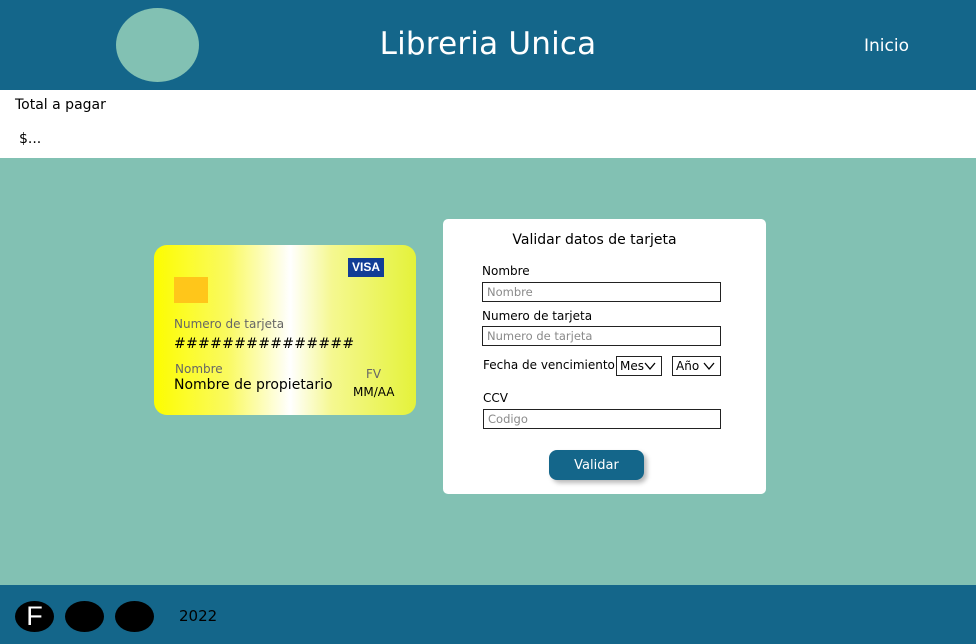 This screenshot has height=644, width=976. I want to click on card-number-field-label: Numero de tarjeta, so click(537, 316).